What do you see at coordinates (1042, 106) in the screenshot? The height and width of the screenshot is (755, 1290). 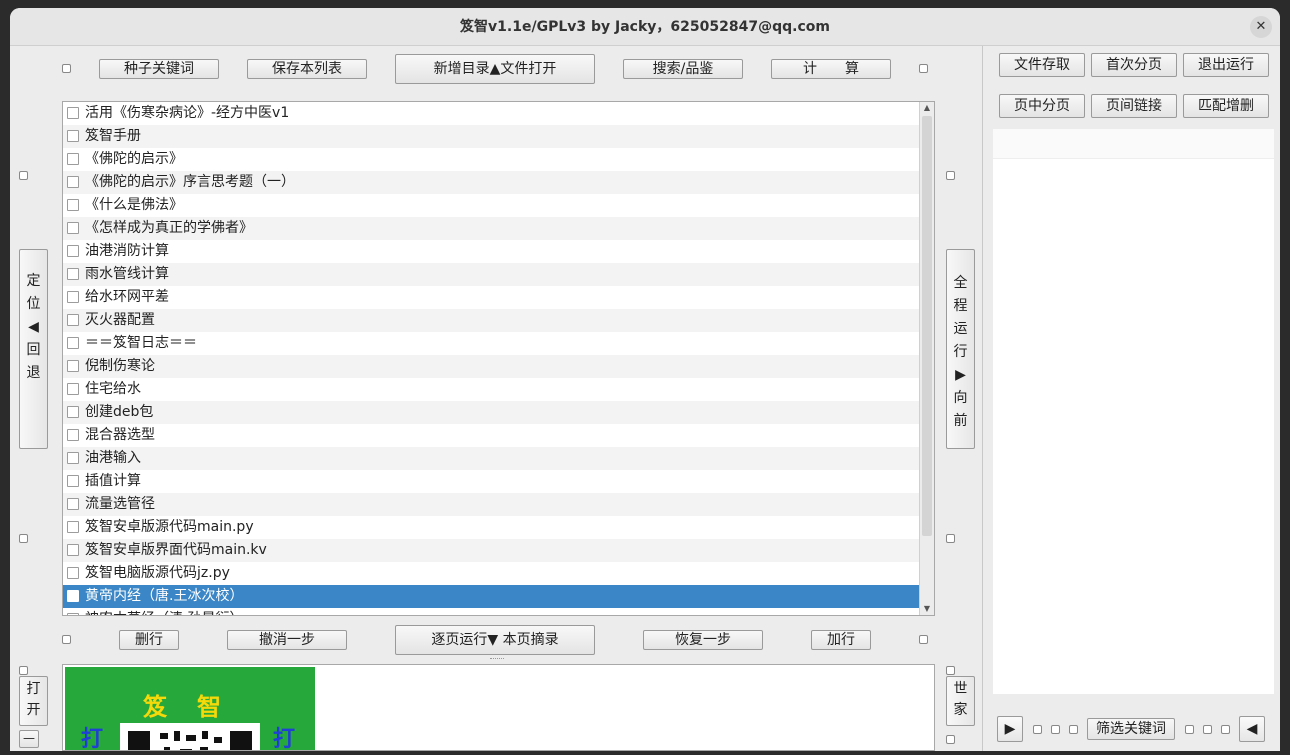 I see `mid-page-button: 页中分页` at bounding box center [1042, 106].